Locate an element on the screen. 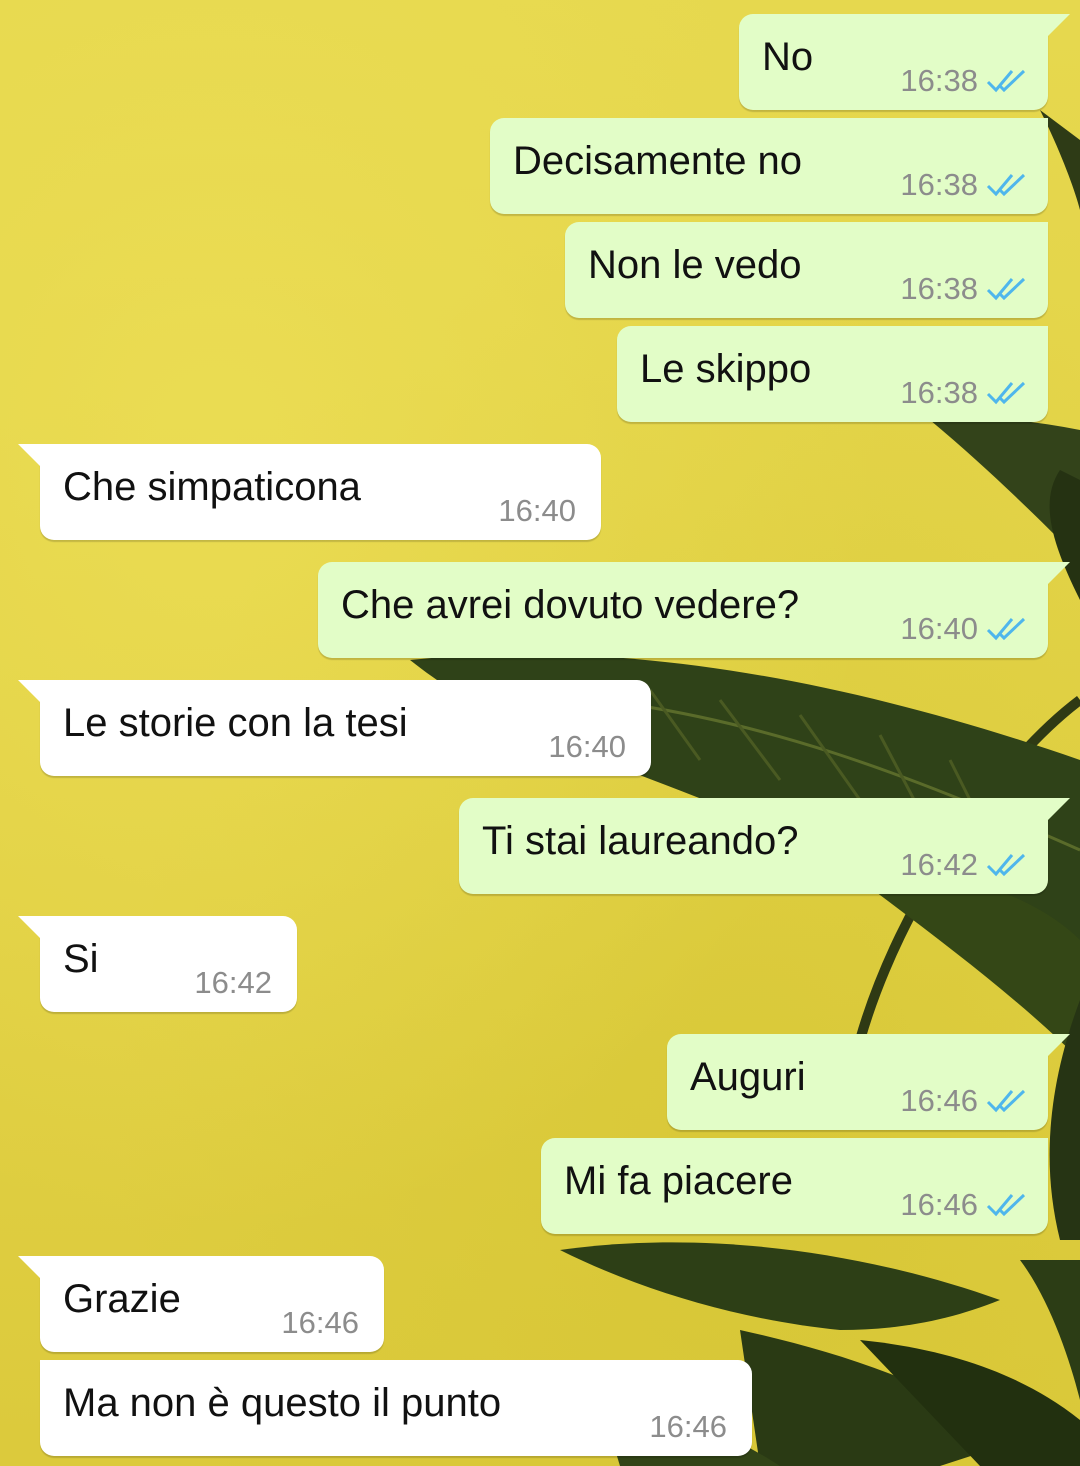 The width and height of the screenshot is (1080, 1466). message-bubble-incoming: Si 16:42 is located at coordinates (157, 964).